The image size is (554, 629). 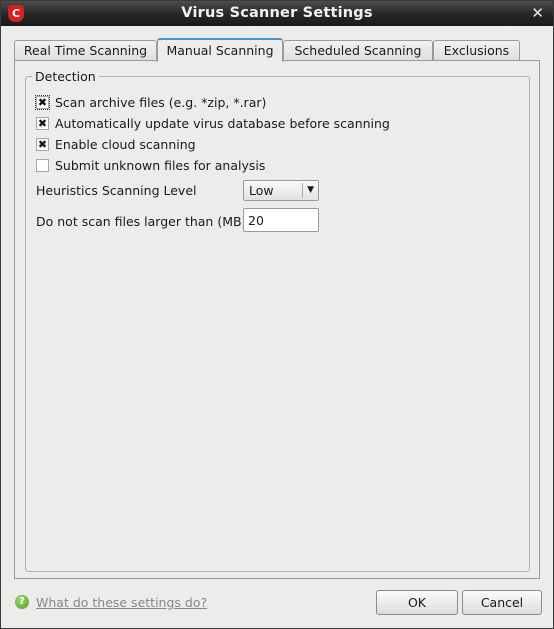 I want to click on window-title: Virus Scanner Settings, so click(x=277, y=13).